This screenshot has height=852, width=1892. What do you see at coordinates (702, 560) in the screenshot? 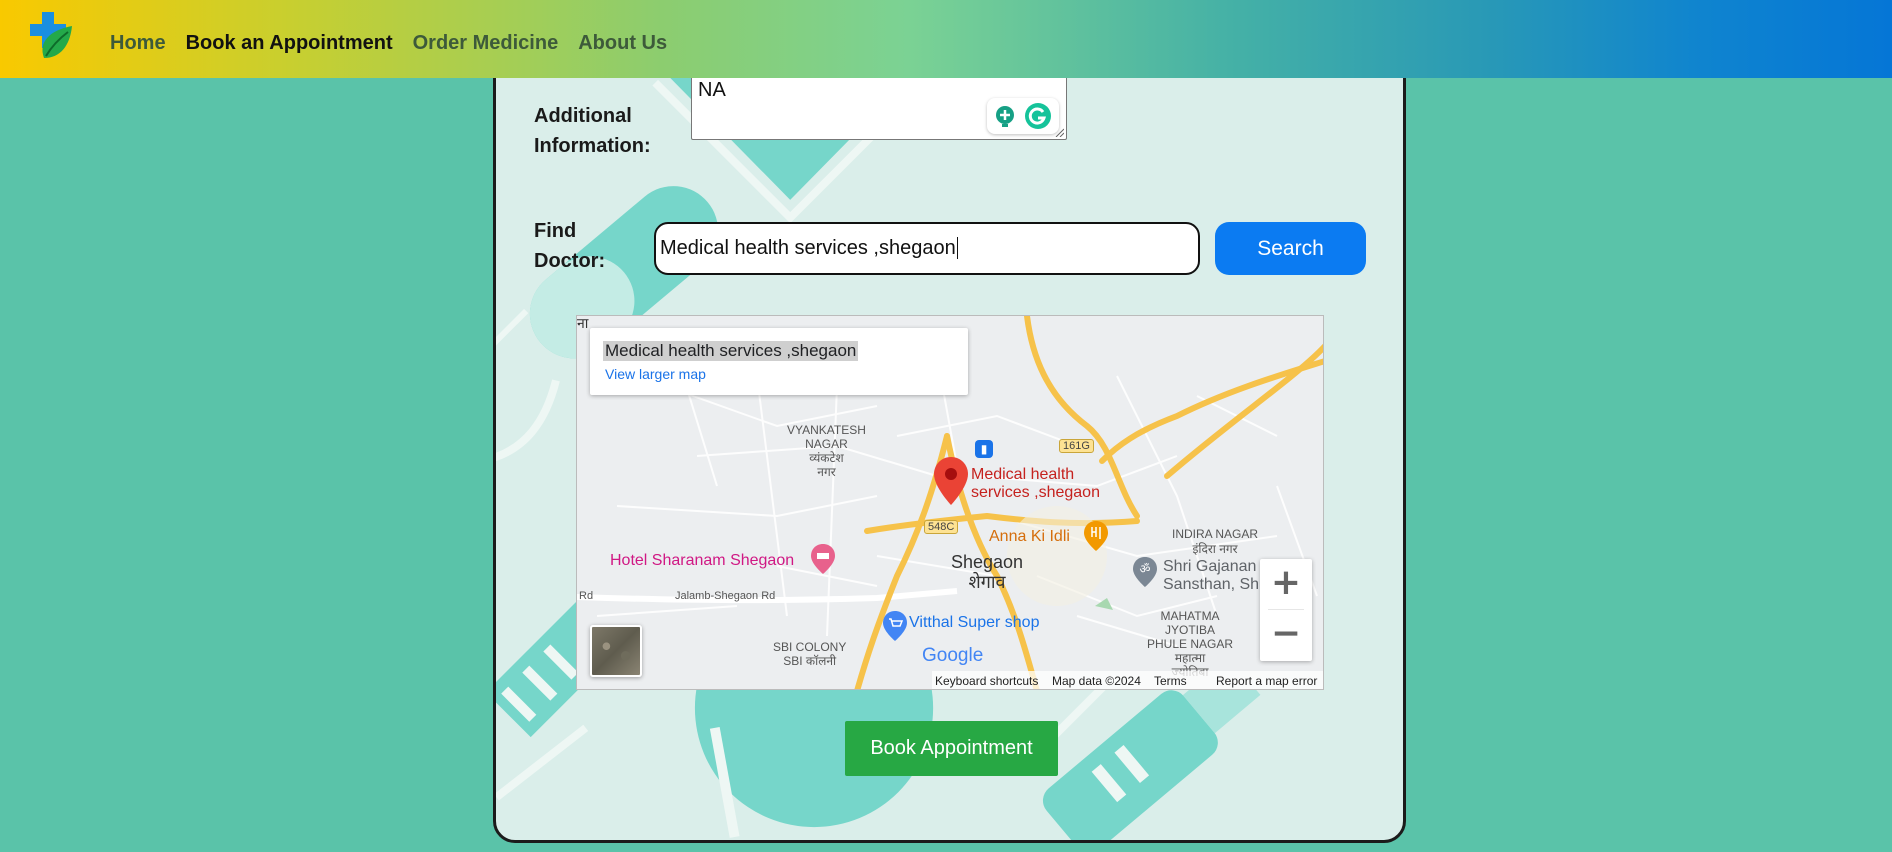
I see `label-hotel-sharanam: Hotel Sharanam Shegaon` at bounding box center [702, 560].